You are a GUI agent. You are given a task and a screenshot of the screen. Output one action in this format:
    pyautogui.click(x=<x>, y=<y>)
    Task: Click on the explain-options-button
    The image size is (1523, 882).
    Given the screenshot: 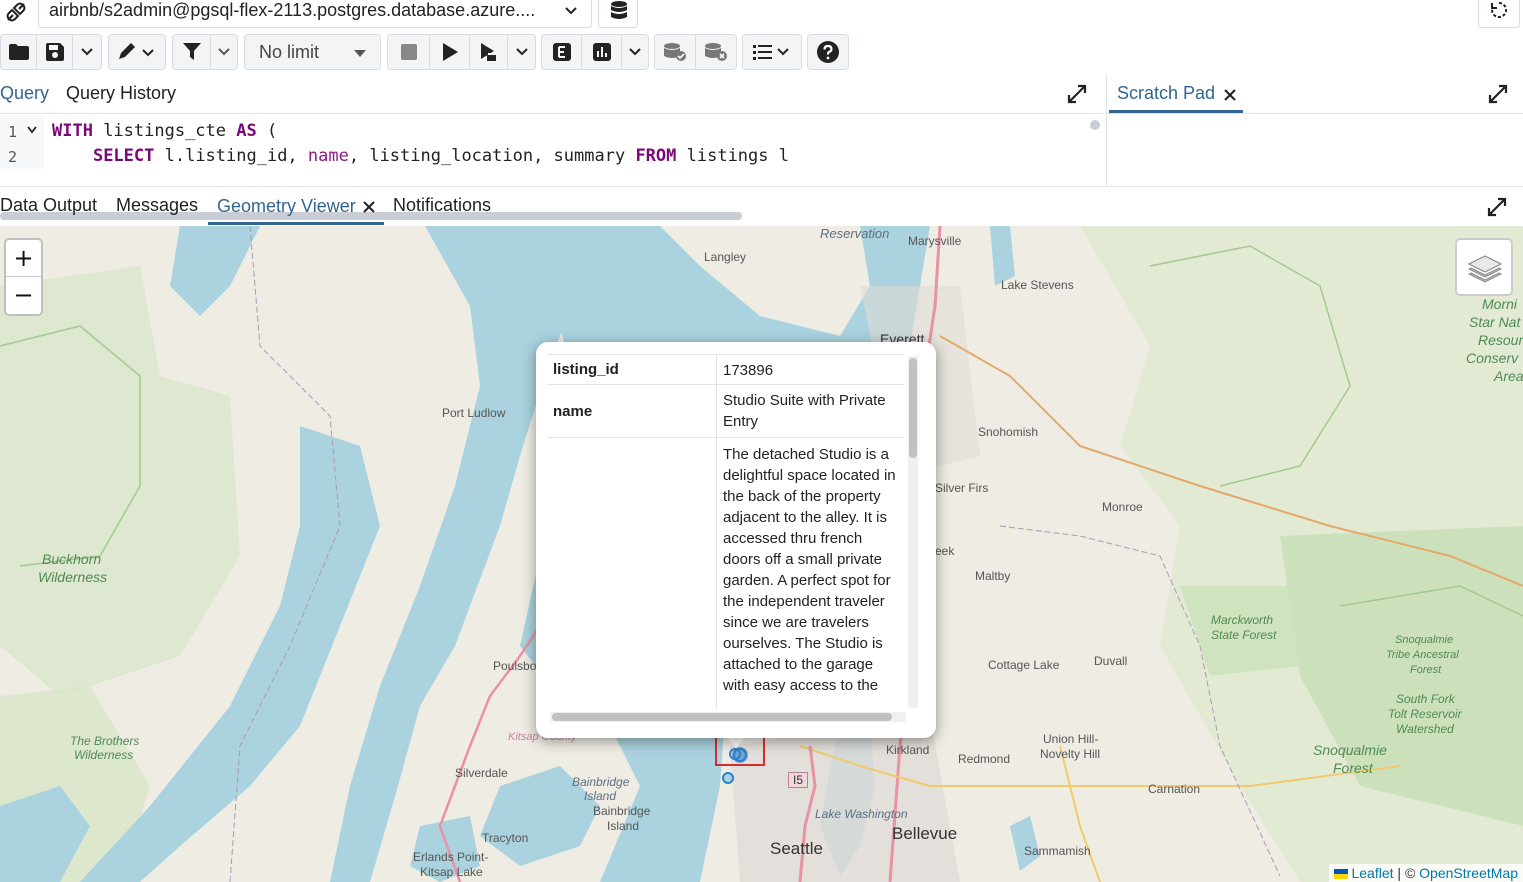 What is the action you would take?
    pyautogui.click(x=635, y=52)
    